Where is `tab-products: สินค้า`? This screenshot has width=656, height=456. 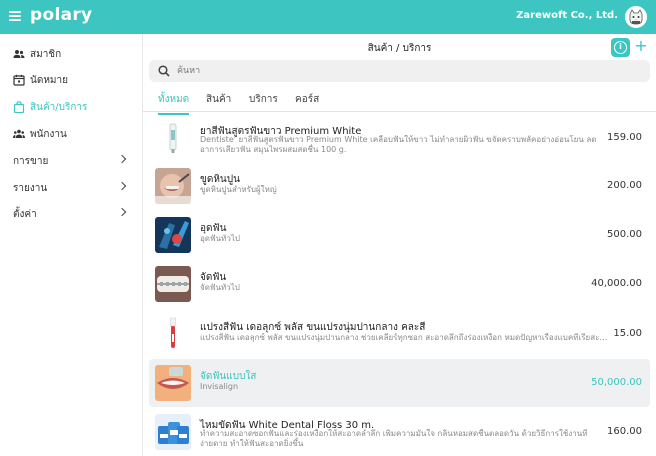
tab-products: สินค้า is located at coordinates (218, 102).